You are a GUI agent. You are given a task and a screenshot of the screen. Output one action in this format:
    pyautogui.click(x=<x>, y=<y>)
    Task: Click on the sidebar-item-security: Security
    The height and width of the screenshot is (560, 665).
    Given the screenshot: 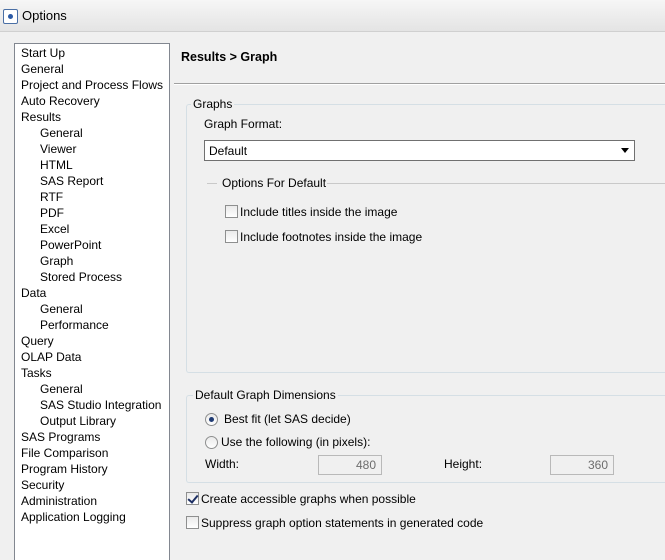 What is the action you would take?
    pyautogui.click(x=42, y=485)
    